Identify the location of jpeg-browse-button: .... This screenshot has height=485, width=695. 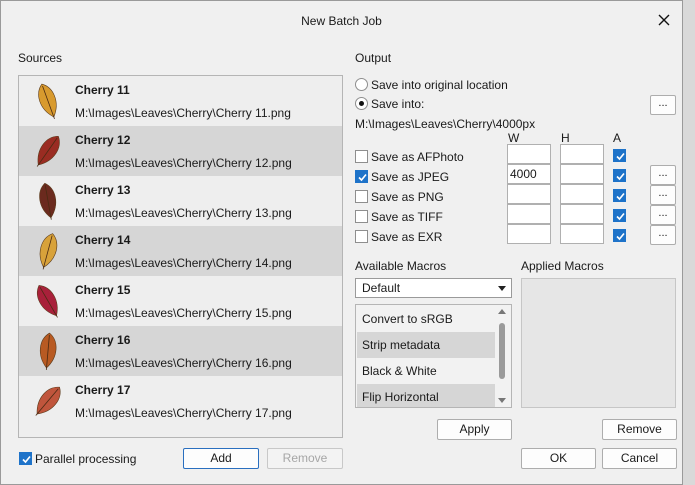
(663, 175).